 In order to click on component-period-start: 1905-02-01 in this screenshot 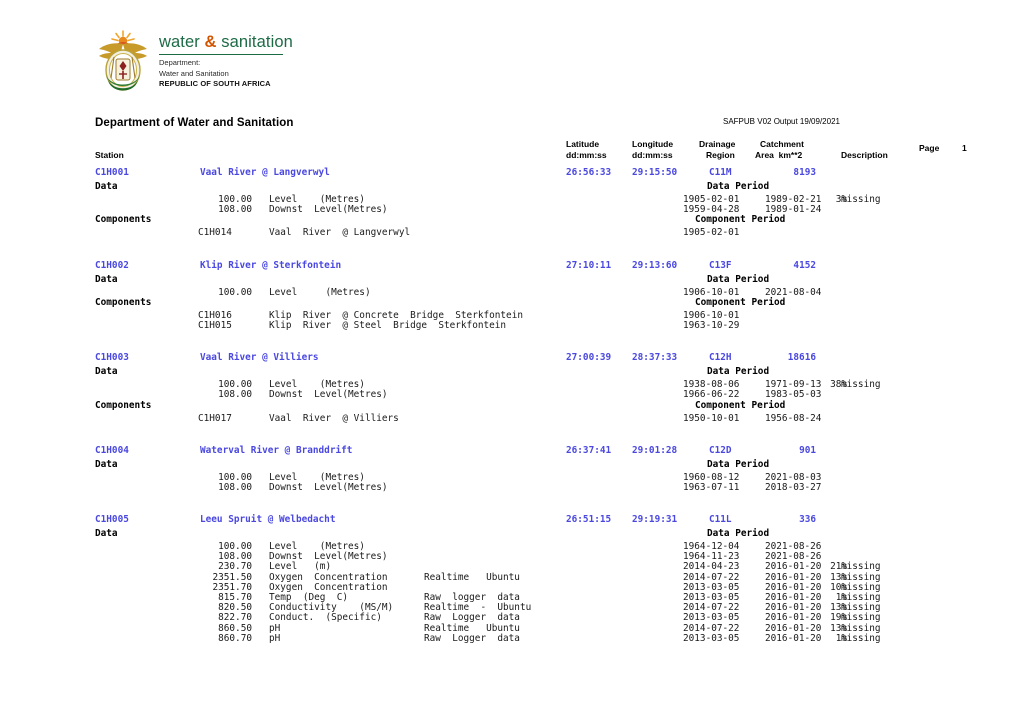, I will do `click(711, 233)`.